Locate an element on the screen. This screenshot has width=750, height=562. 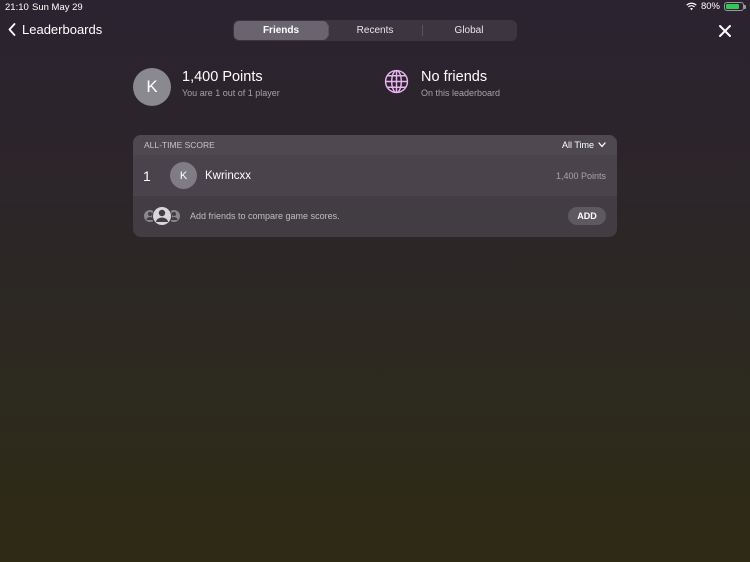
add-friends-row: Add friends to compare game scores. ADD is located at coordinates (375, 216).